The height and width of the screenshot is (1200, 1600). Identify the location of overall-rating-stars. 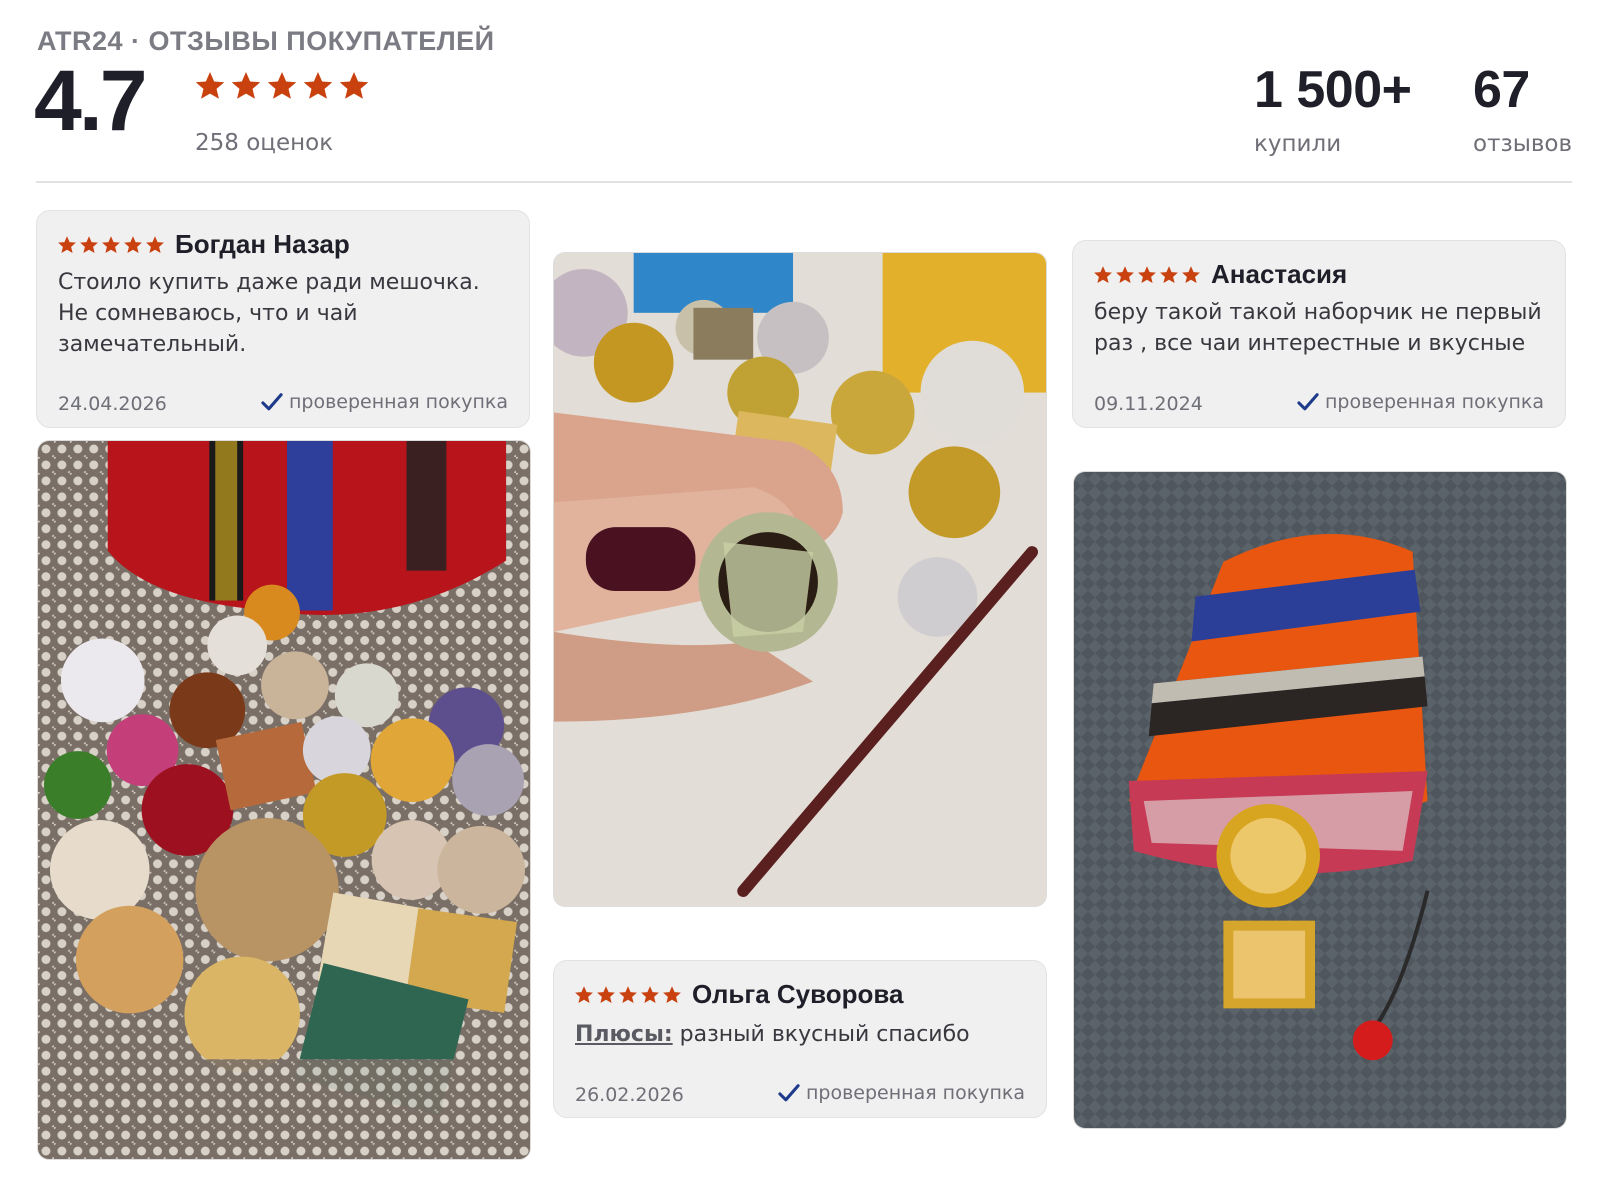
(282, 86).